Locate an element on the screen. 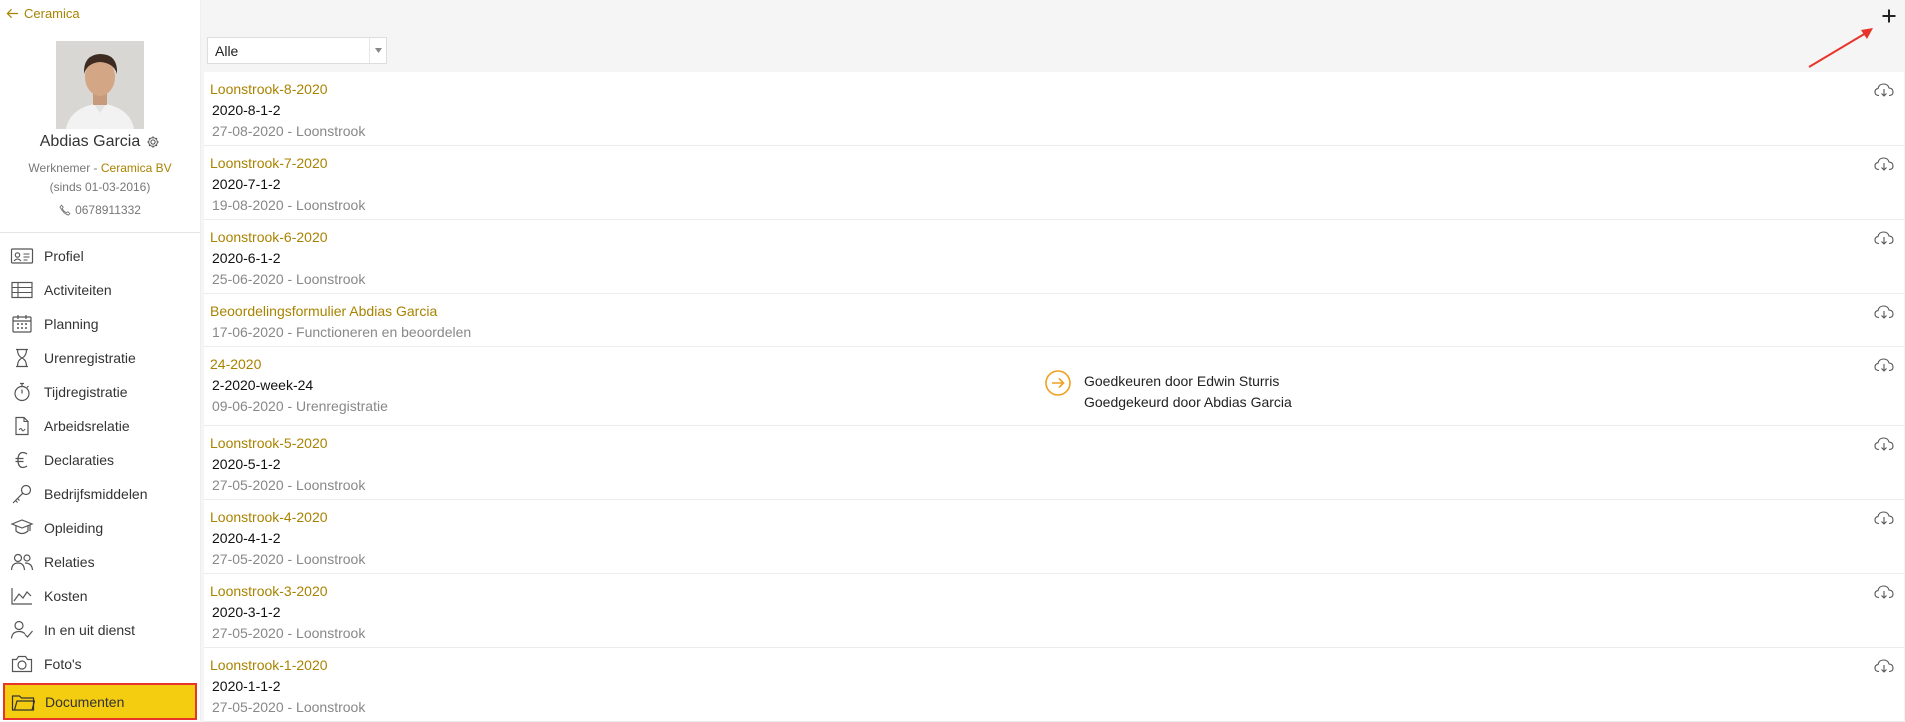  user-phone: 0678911332 is located at coordinates (100, 210).